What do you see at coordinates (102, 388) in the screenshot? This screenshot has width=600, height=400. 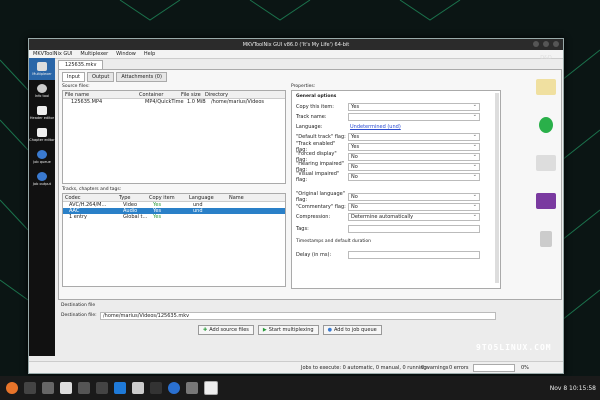 I see `screenshot-icon` at bounding box center [102, 388].